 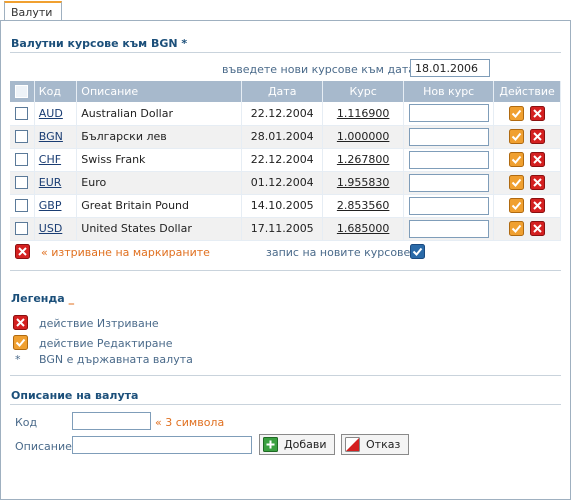 I want to click on save-check-icon, so click(x=417, y=251).